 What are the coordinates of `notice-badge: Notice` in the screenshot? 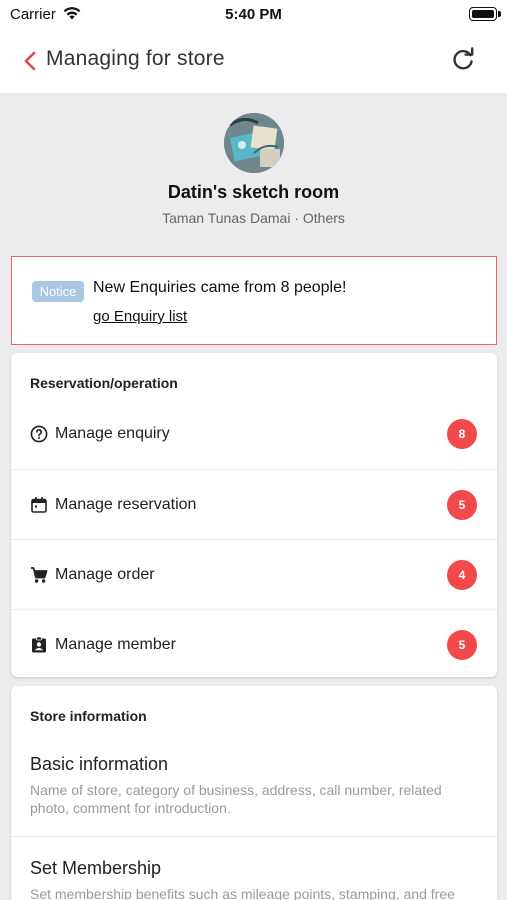 It's located at (58, 291).